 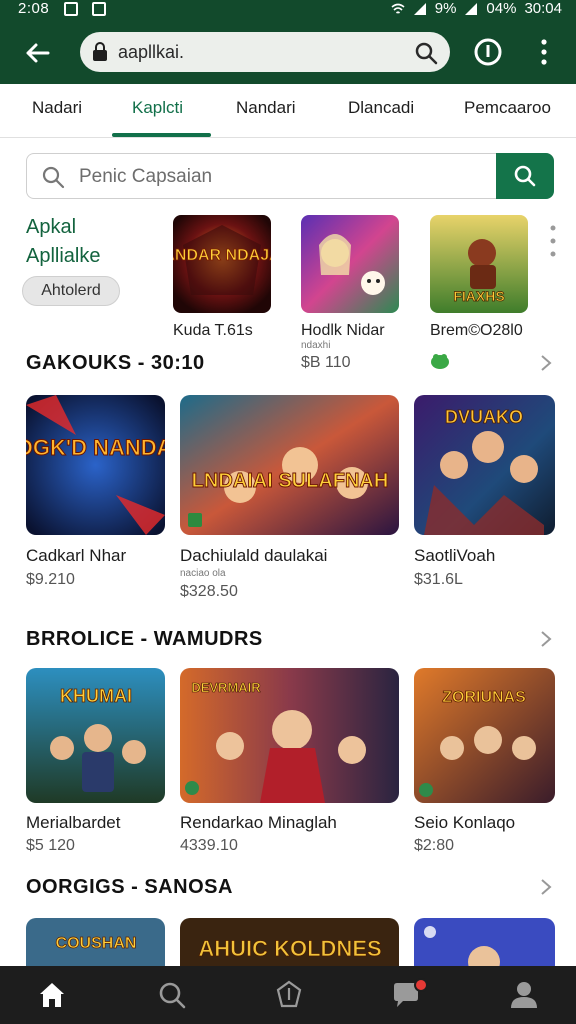 I want to click on featured-app-image: FIAXHS, so click(x=479, y=264).